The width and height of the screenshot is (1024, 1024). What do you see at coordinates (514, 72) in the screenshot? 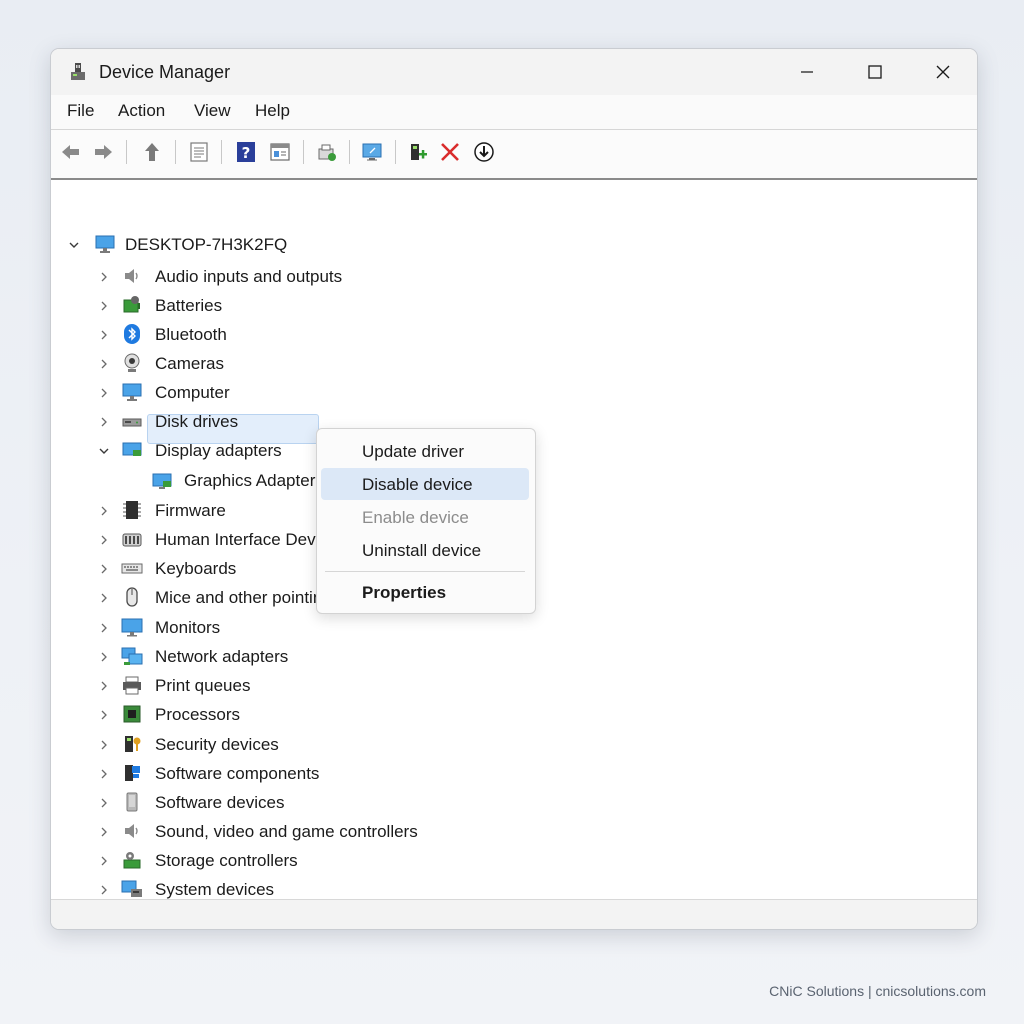
I see `title-bar: Device Manager` at bounding box center [514, 72].